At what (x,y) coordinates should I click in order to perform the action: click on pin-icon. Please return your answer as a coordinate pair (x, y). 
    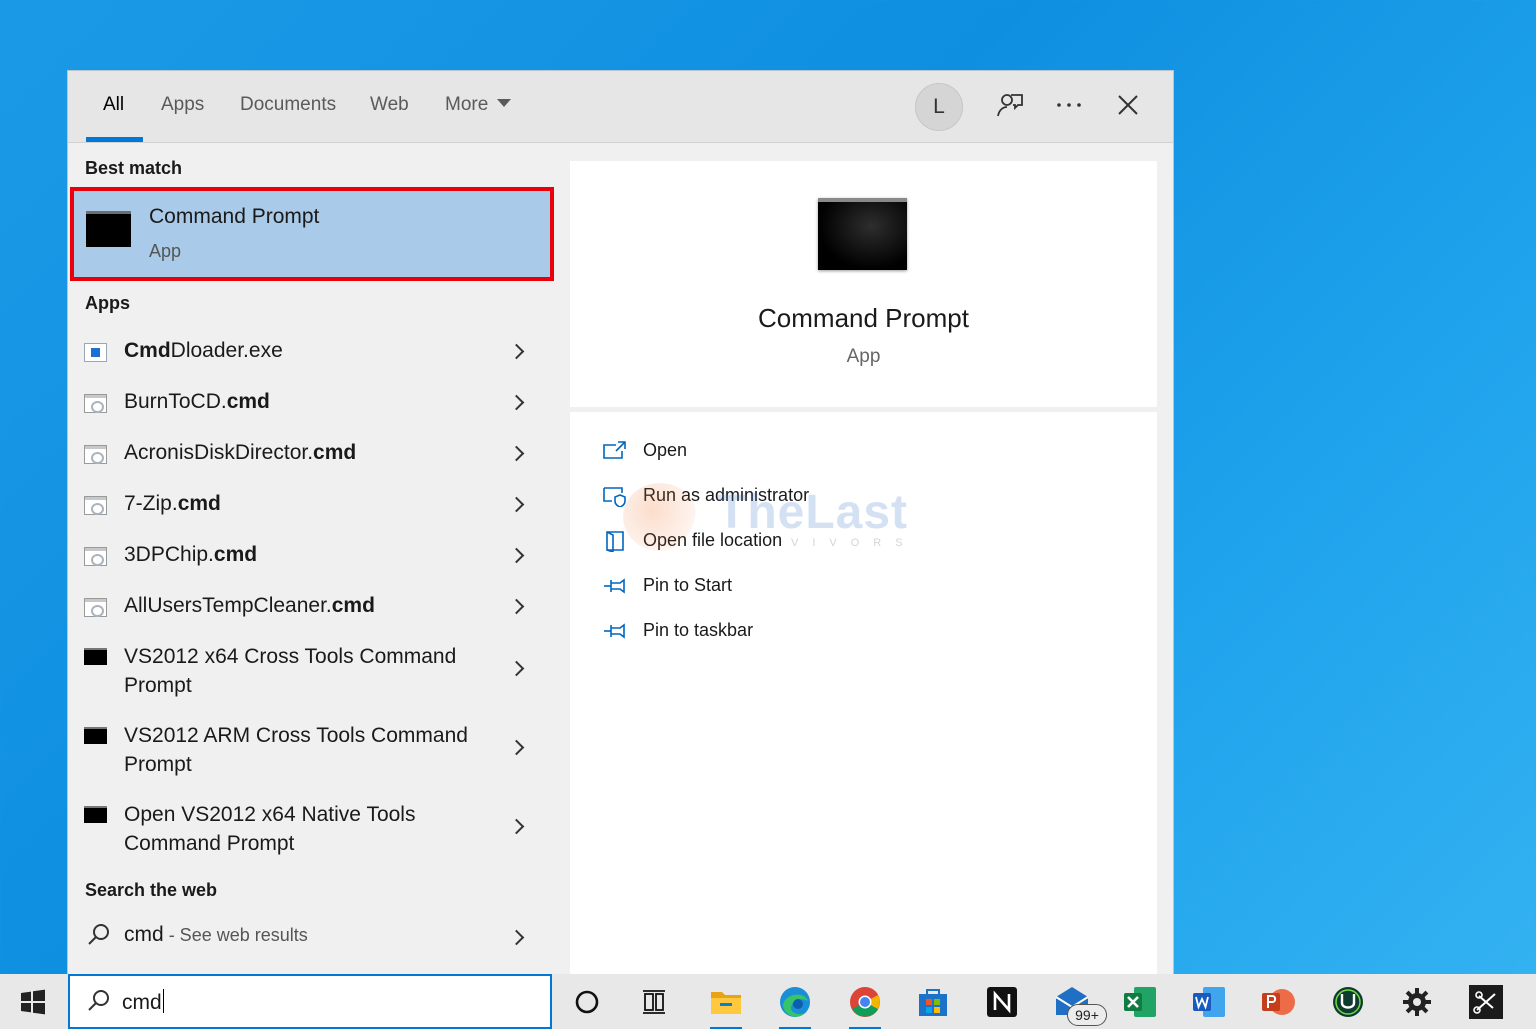
    Looking at the image, I should click on (614, 586).